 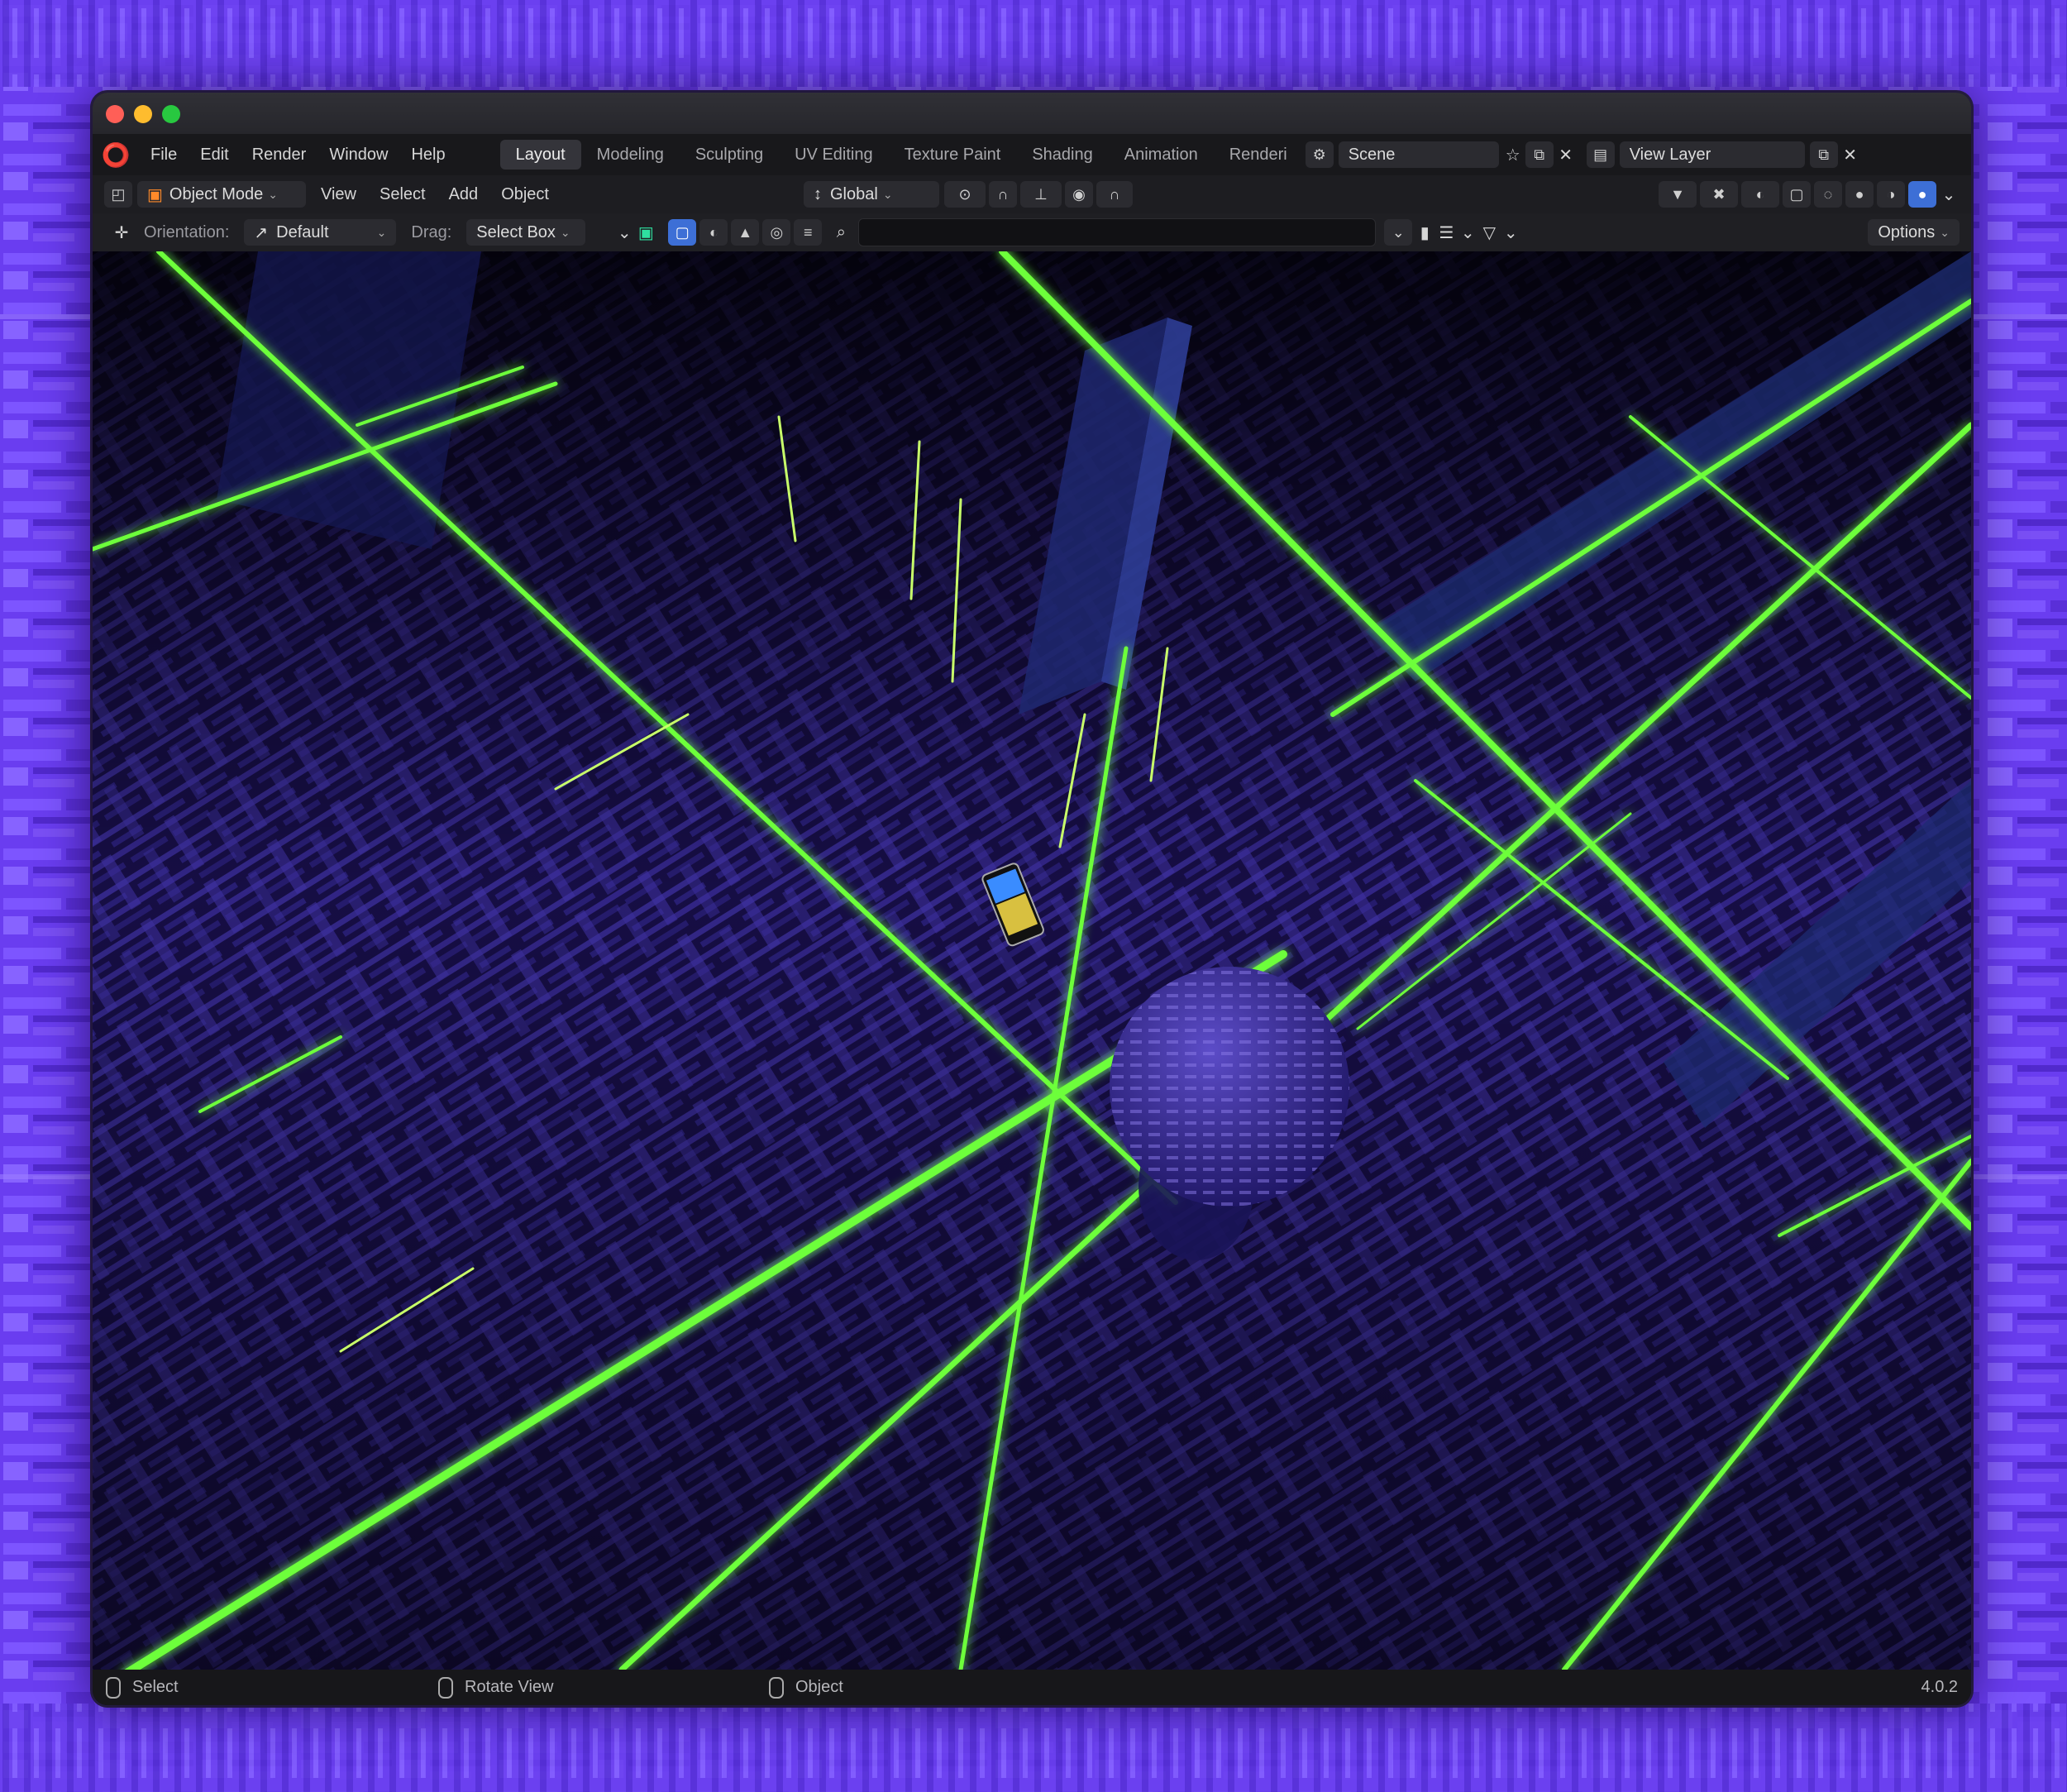 I want to click on material-preview-icon: ◑, so click(x=1891, y=194).